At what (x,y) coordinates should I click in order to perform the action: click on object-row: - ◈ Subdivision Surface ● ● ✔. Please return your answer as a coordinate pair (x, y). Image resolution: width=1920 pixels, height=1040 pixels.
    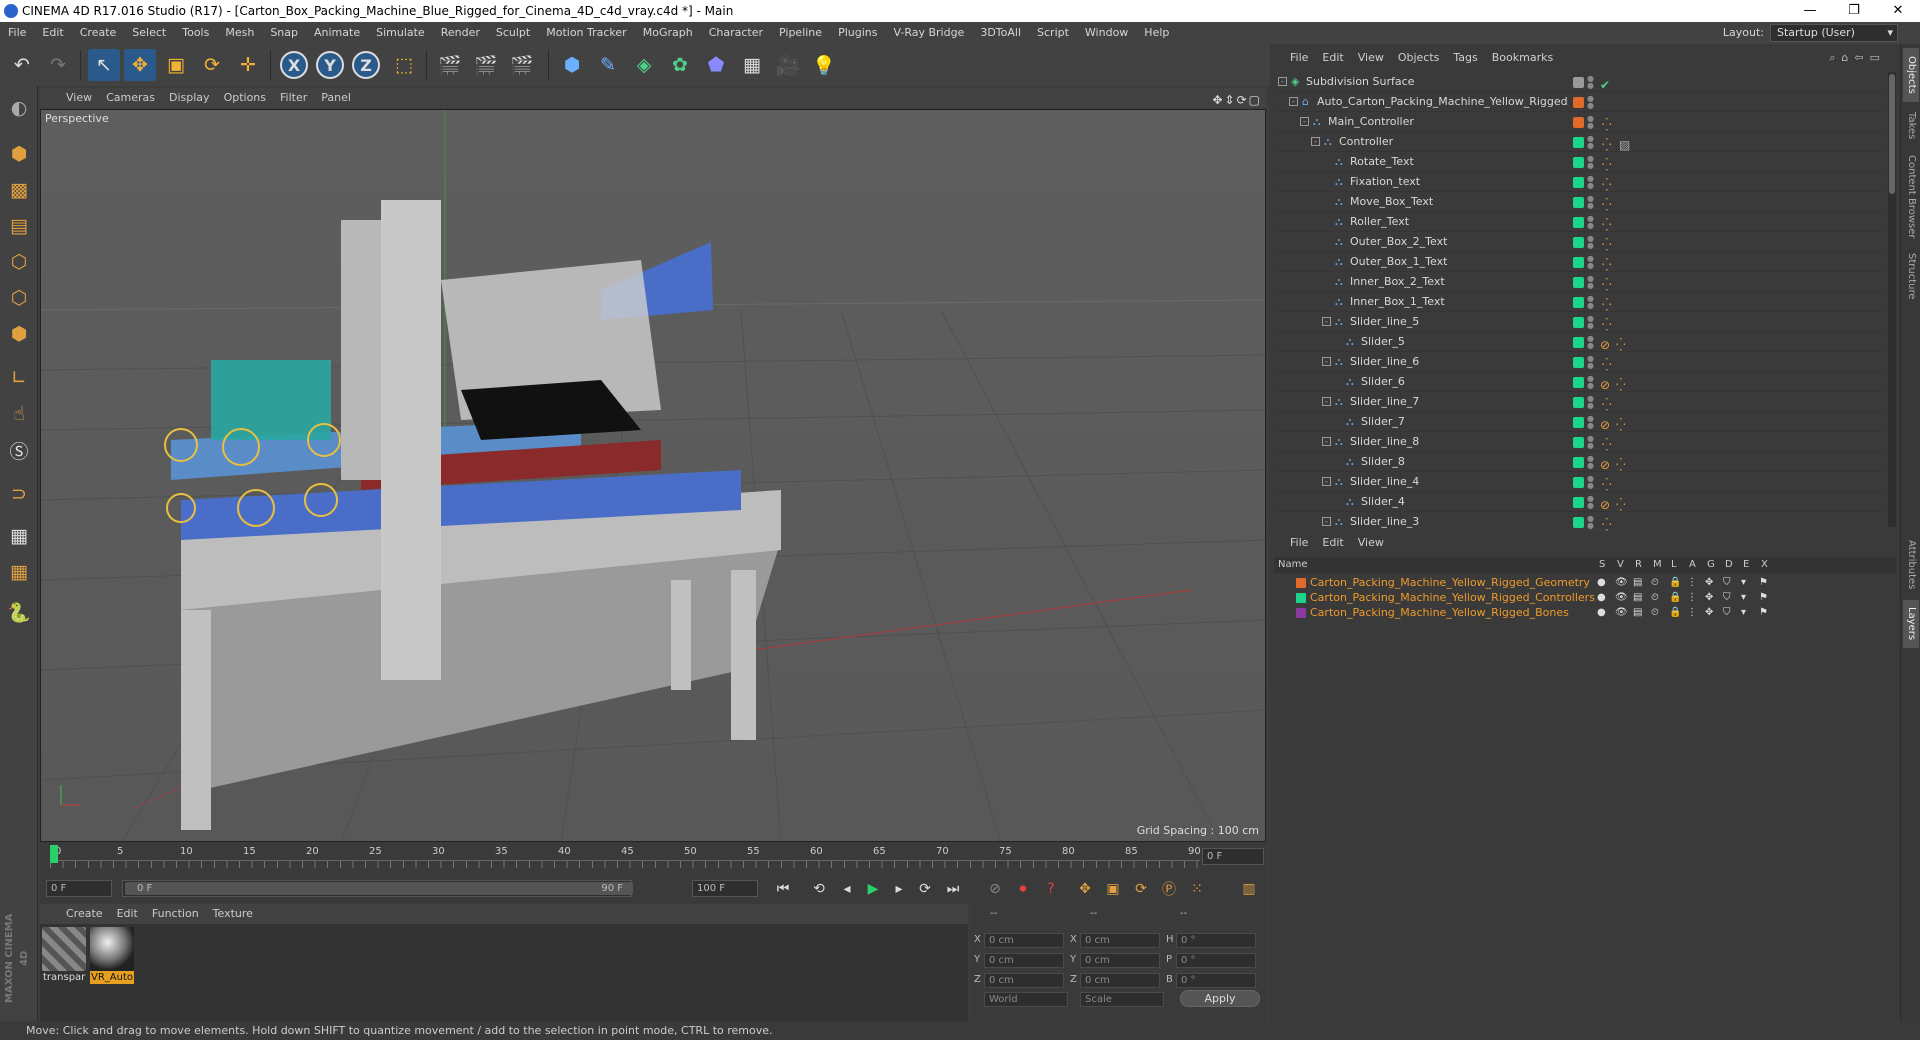
    Looking at the image, I should click on (1580, 82).